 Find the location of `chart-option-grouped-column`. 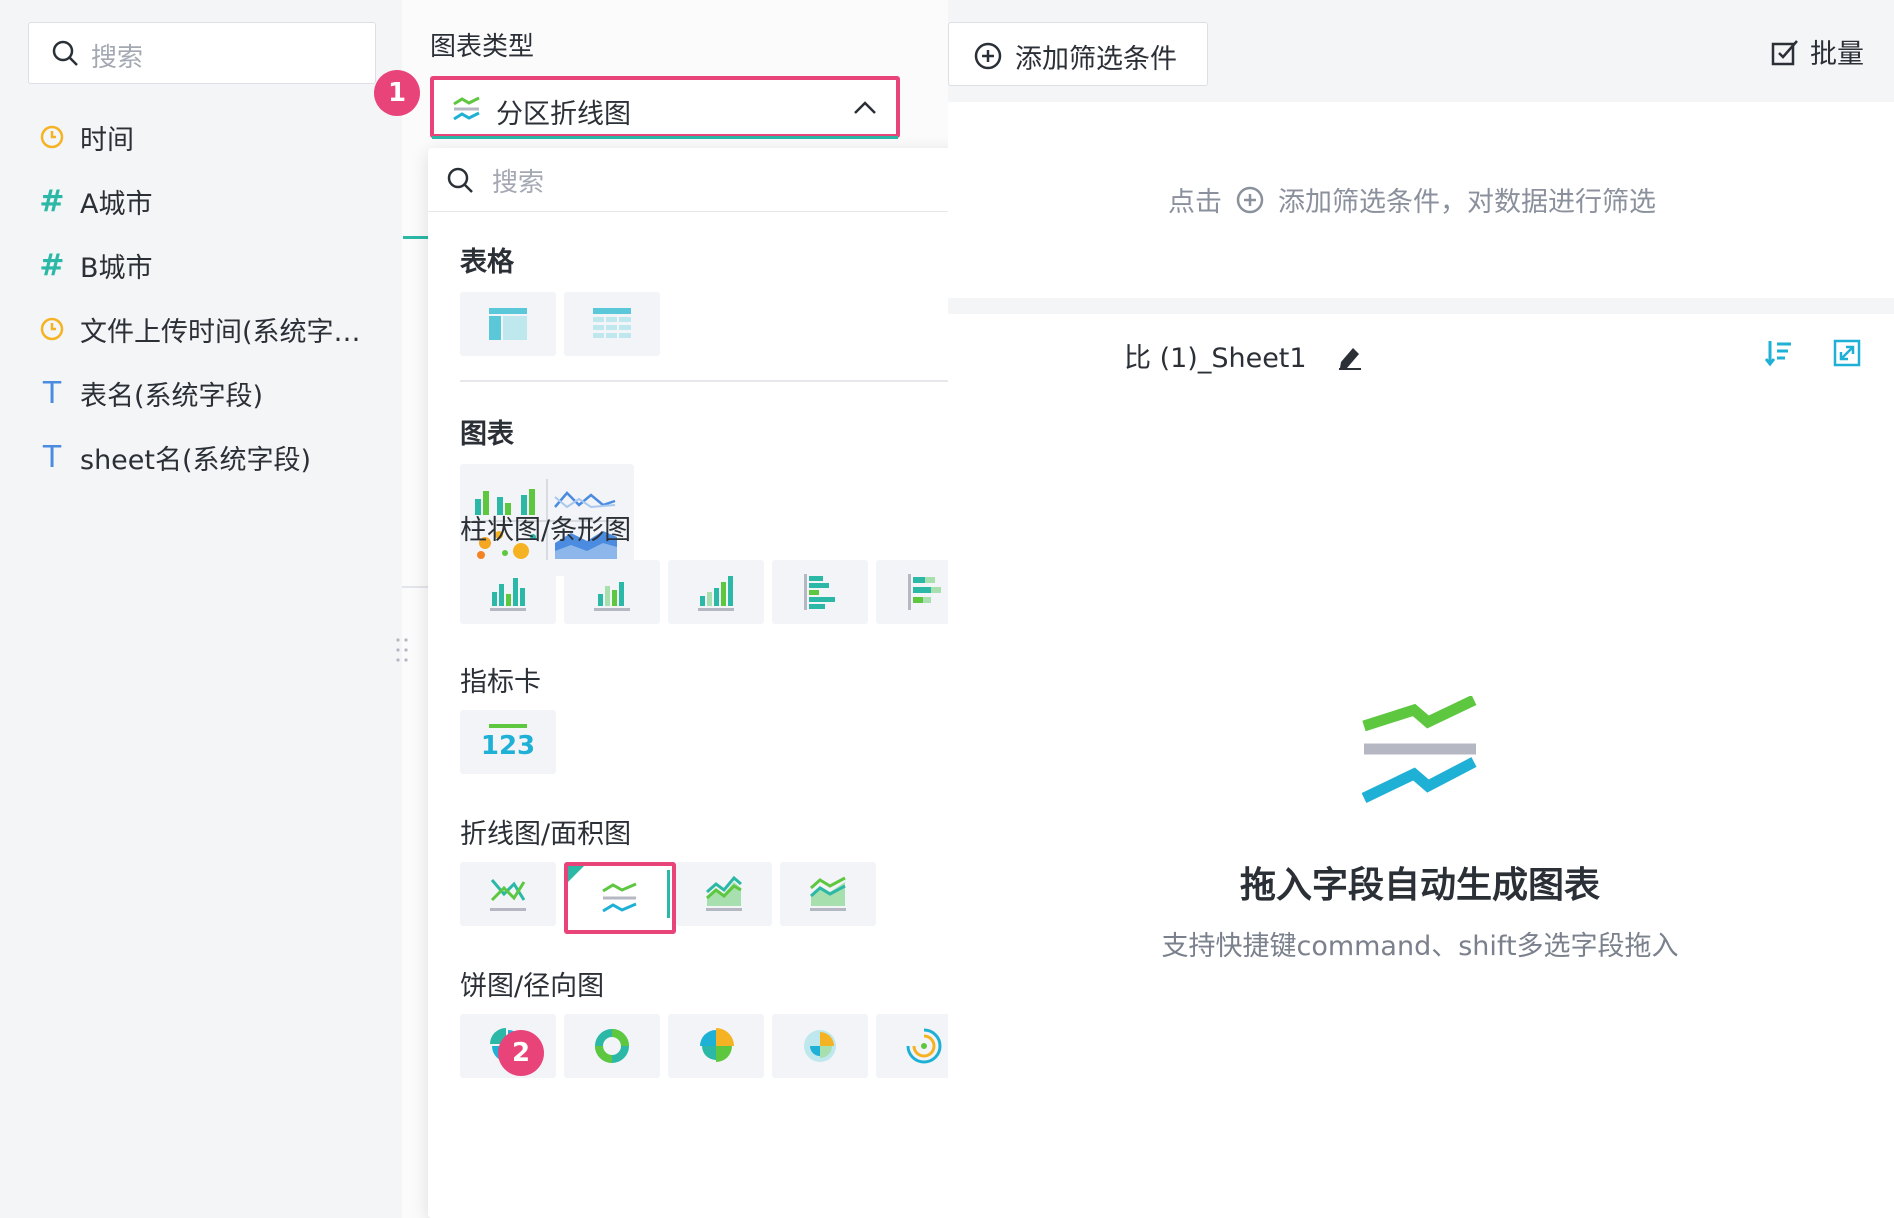

chart-option-grouped-column is located at coordinates (612, 592).